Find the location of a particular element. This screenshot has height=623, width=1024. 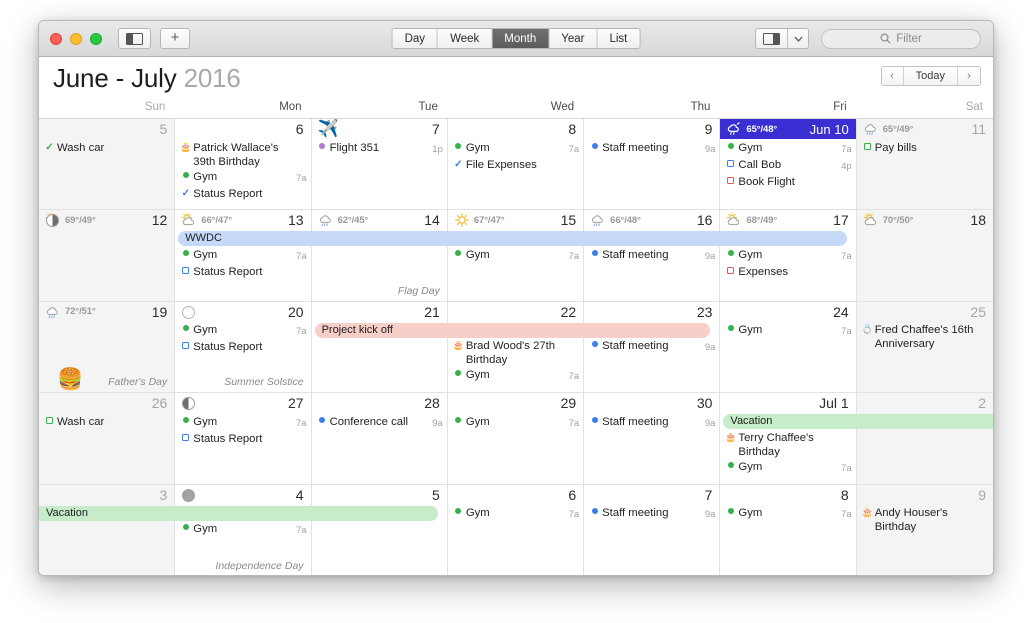

day-cell: 66°/48° 16 Staff meeting 9a is located at coordinates (652, 256).